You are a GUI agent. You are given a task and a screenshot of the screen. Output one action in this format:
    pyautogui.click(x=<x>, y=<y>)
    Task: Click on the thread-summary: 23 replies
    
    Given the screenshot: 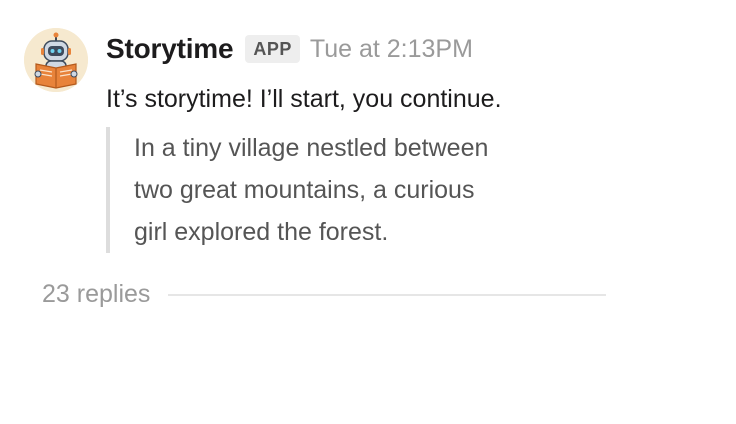 What is the action you would take?
    pyautogui.click(x=324, y=294)
    